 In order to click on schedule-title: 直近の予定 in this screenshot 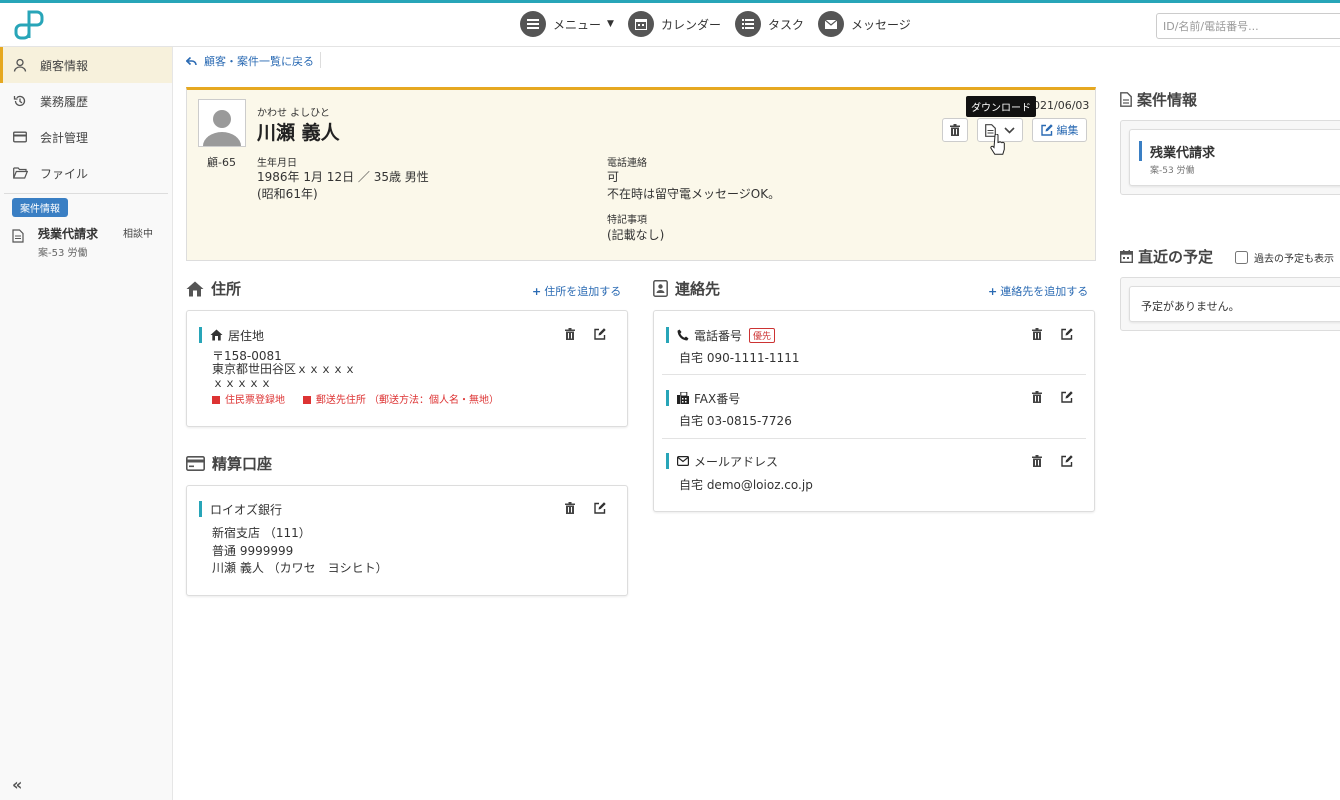, I will do `click(1166, 256)`.